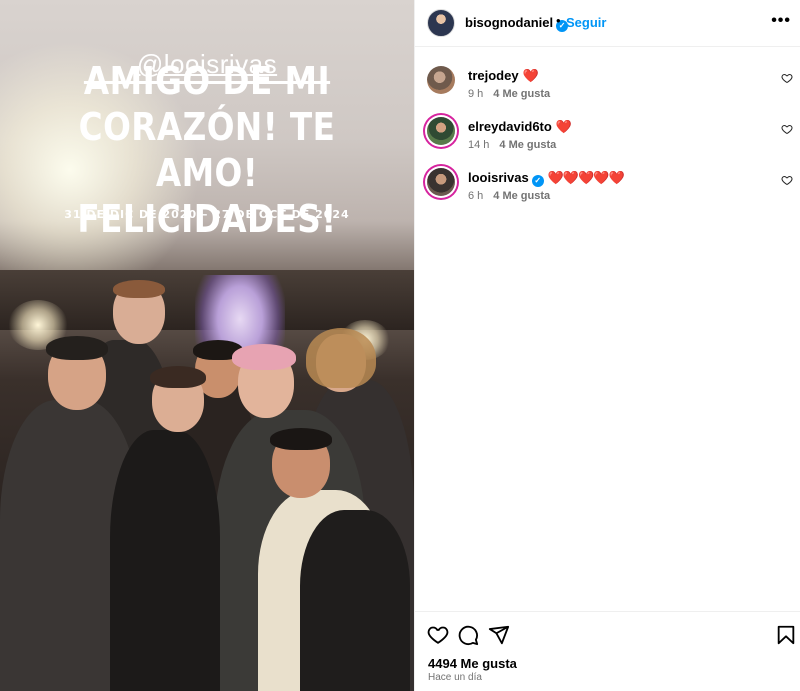 The width and height of the screenshot is (800, 691). I want to click on post-actions: 4494 Me gusta Hace un día, so click(607, 651).